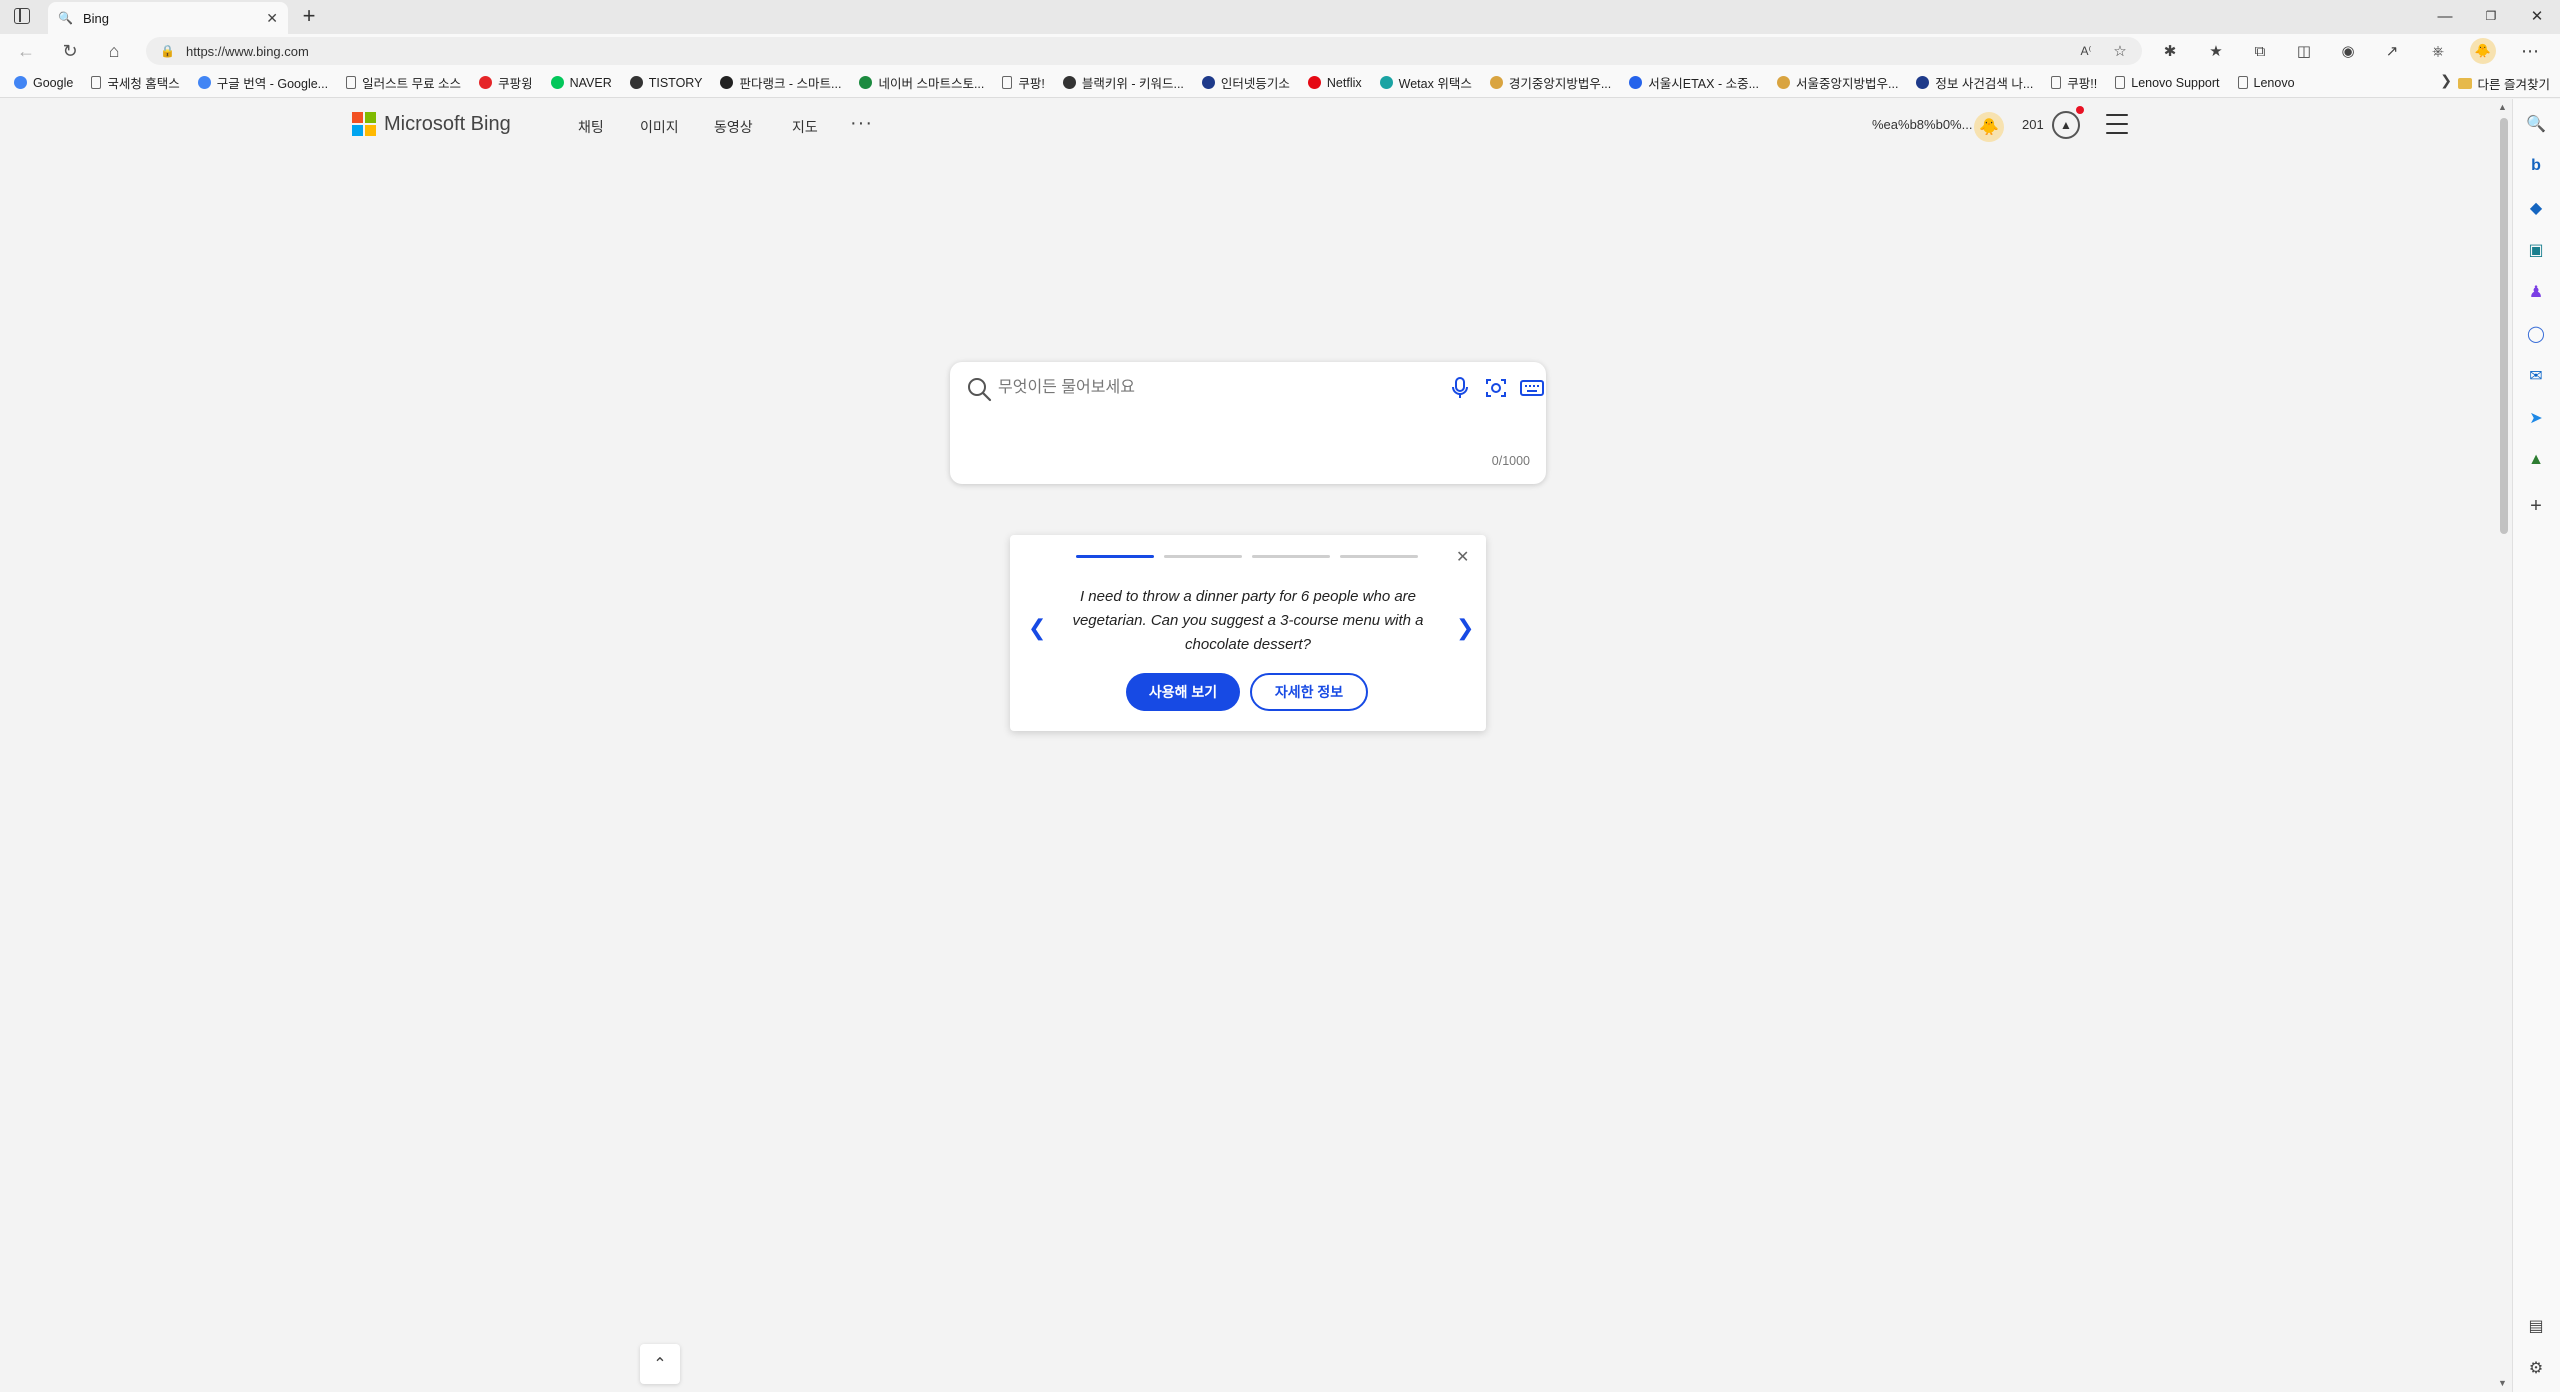  I want to click on learn-more-button: 자세한 정보, so click(1309, 692).